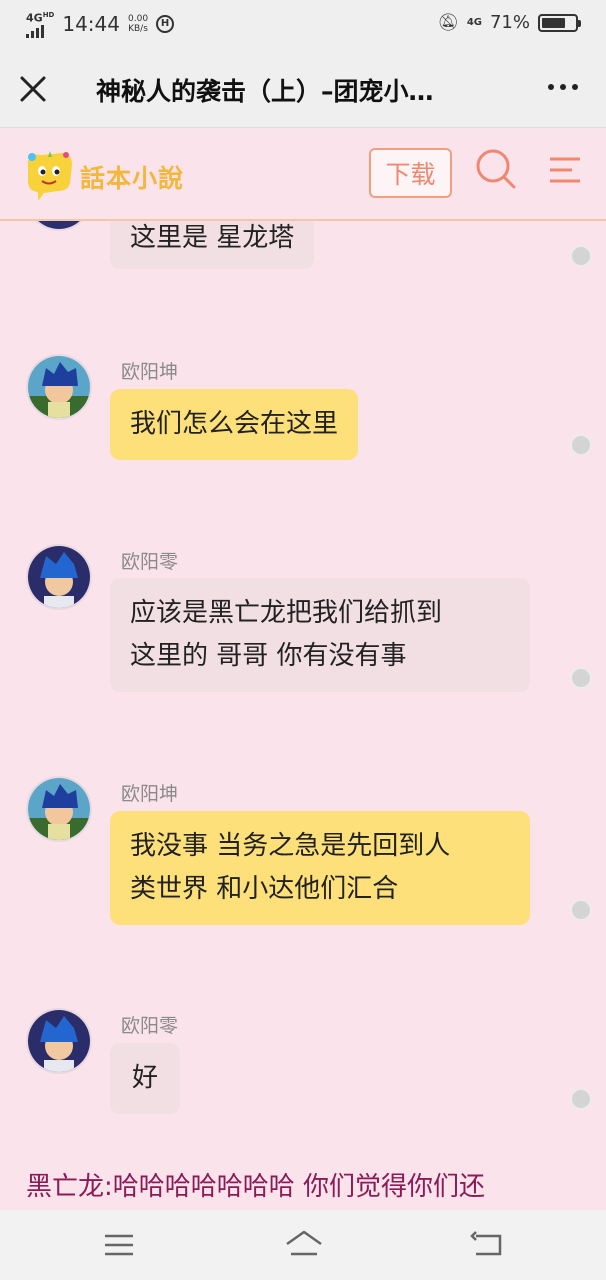 The image size is (606, 1280). Describe the element at coordinates (509, 22) in the screenshot. I see `battery-percent: 71%` at that location.